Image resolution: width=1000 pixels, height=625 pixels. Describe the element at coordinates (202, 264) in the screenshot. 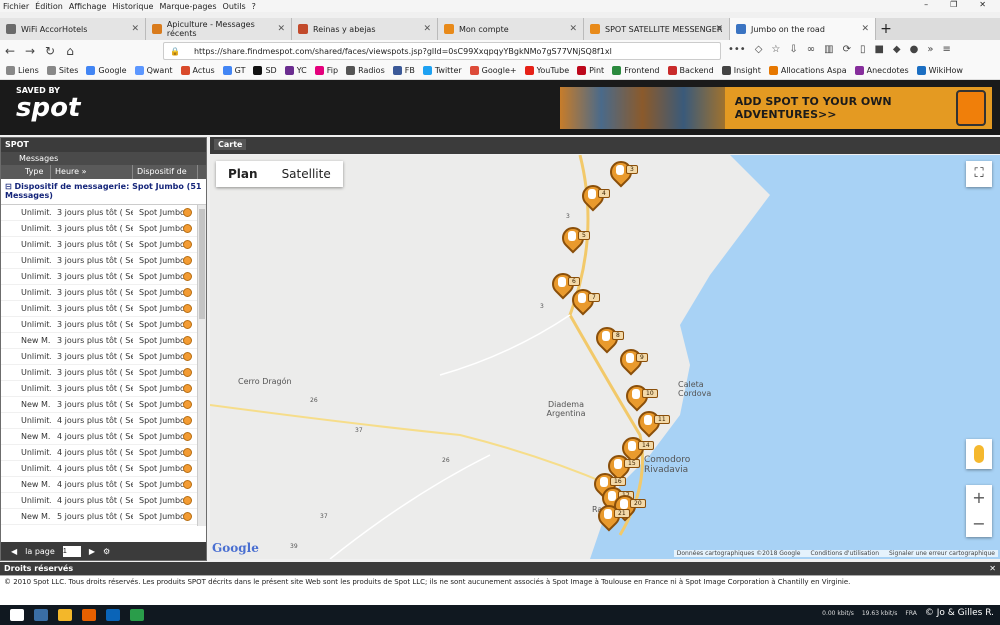

I see `scroll-thumb` at that location.